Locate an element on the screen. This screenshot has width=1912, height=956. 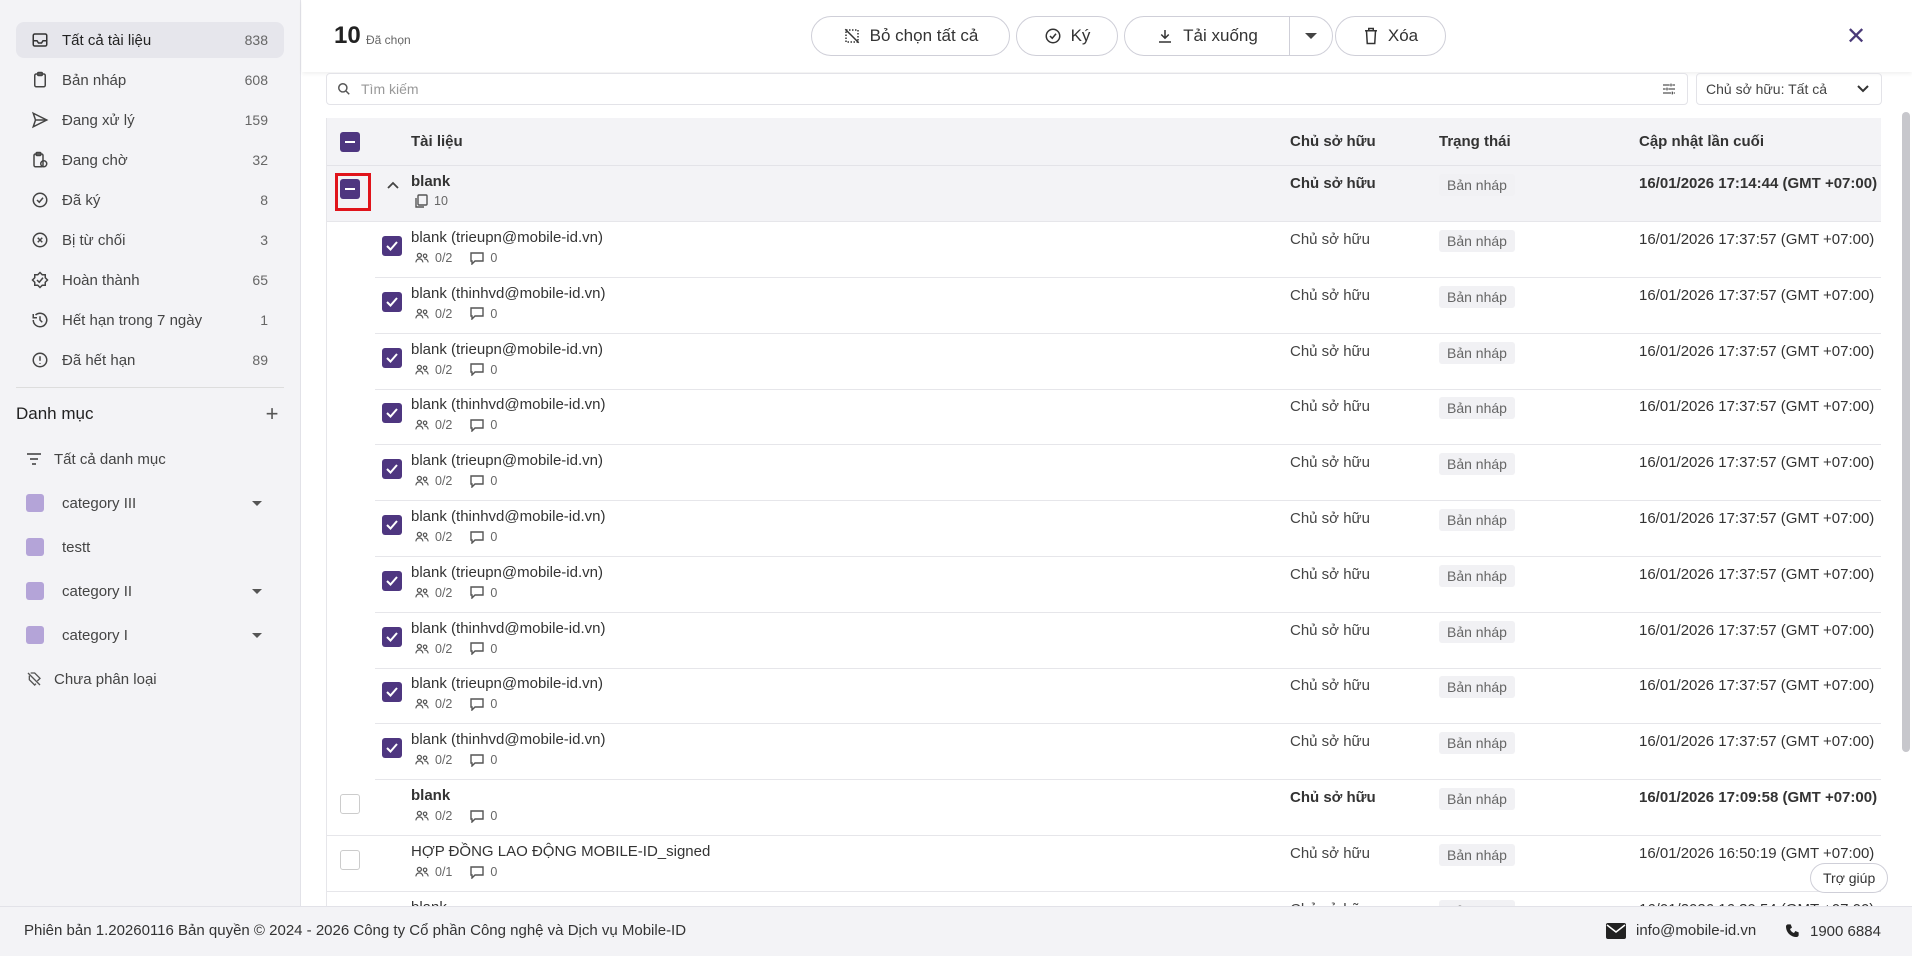
column-header-owner: Chủ sở hữu is located at coordinates (1333, 141).